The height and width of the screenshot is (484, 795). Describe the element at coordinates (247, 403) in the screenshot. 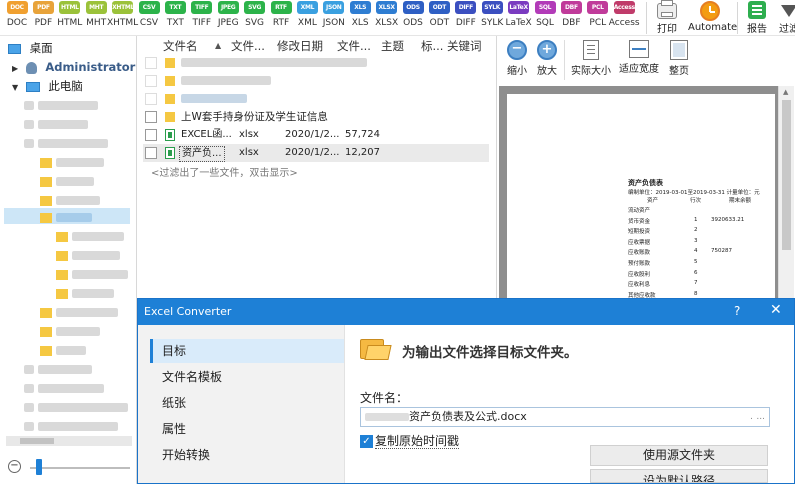

I see `nav-item-paper: 纸张` at that location.